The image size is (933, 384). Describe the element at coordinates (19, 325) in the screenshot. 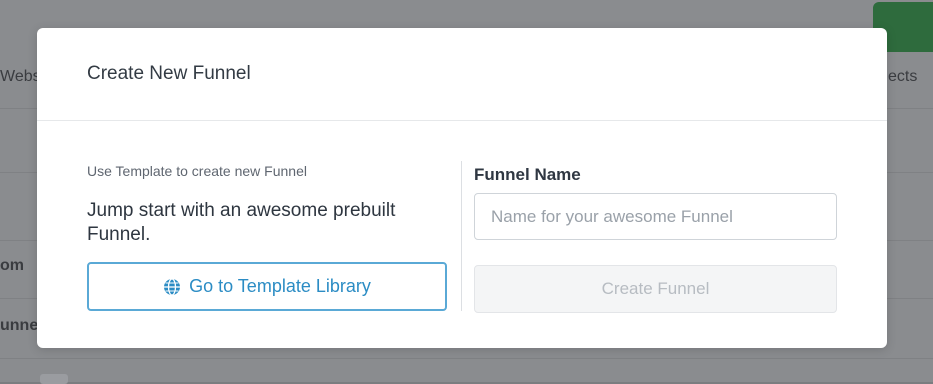

I see `background-row-text: unne` at that location.